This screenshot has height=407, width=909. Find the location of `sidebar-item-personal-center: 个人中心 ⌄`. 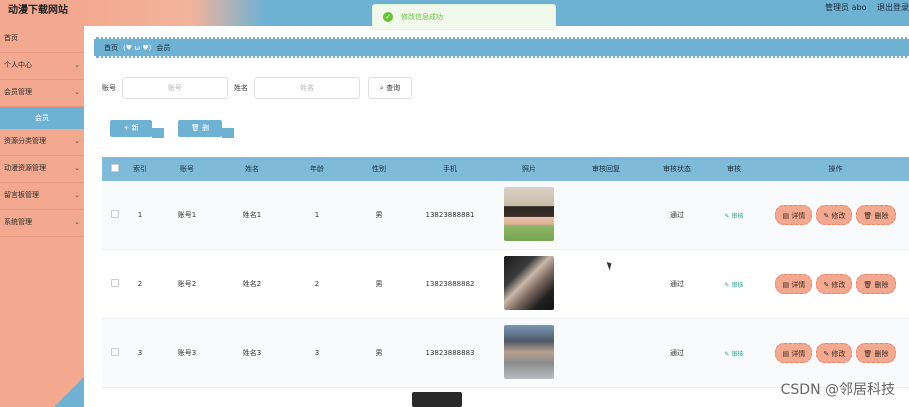

sidebar-item-personal-center: 个人中心 ⌄ is located at coordinates (42, 66).